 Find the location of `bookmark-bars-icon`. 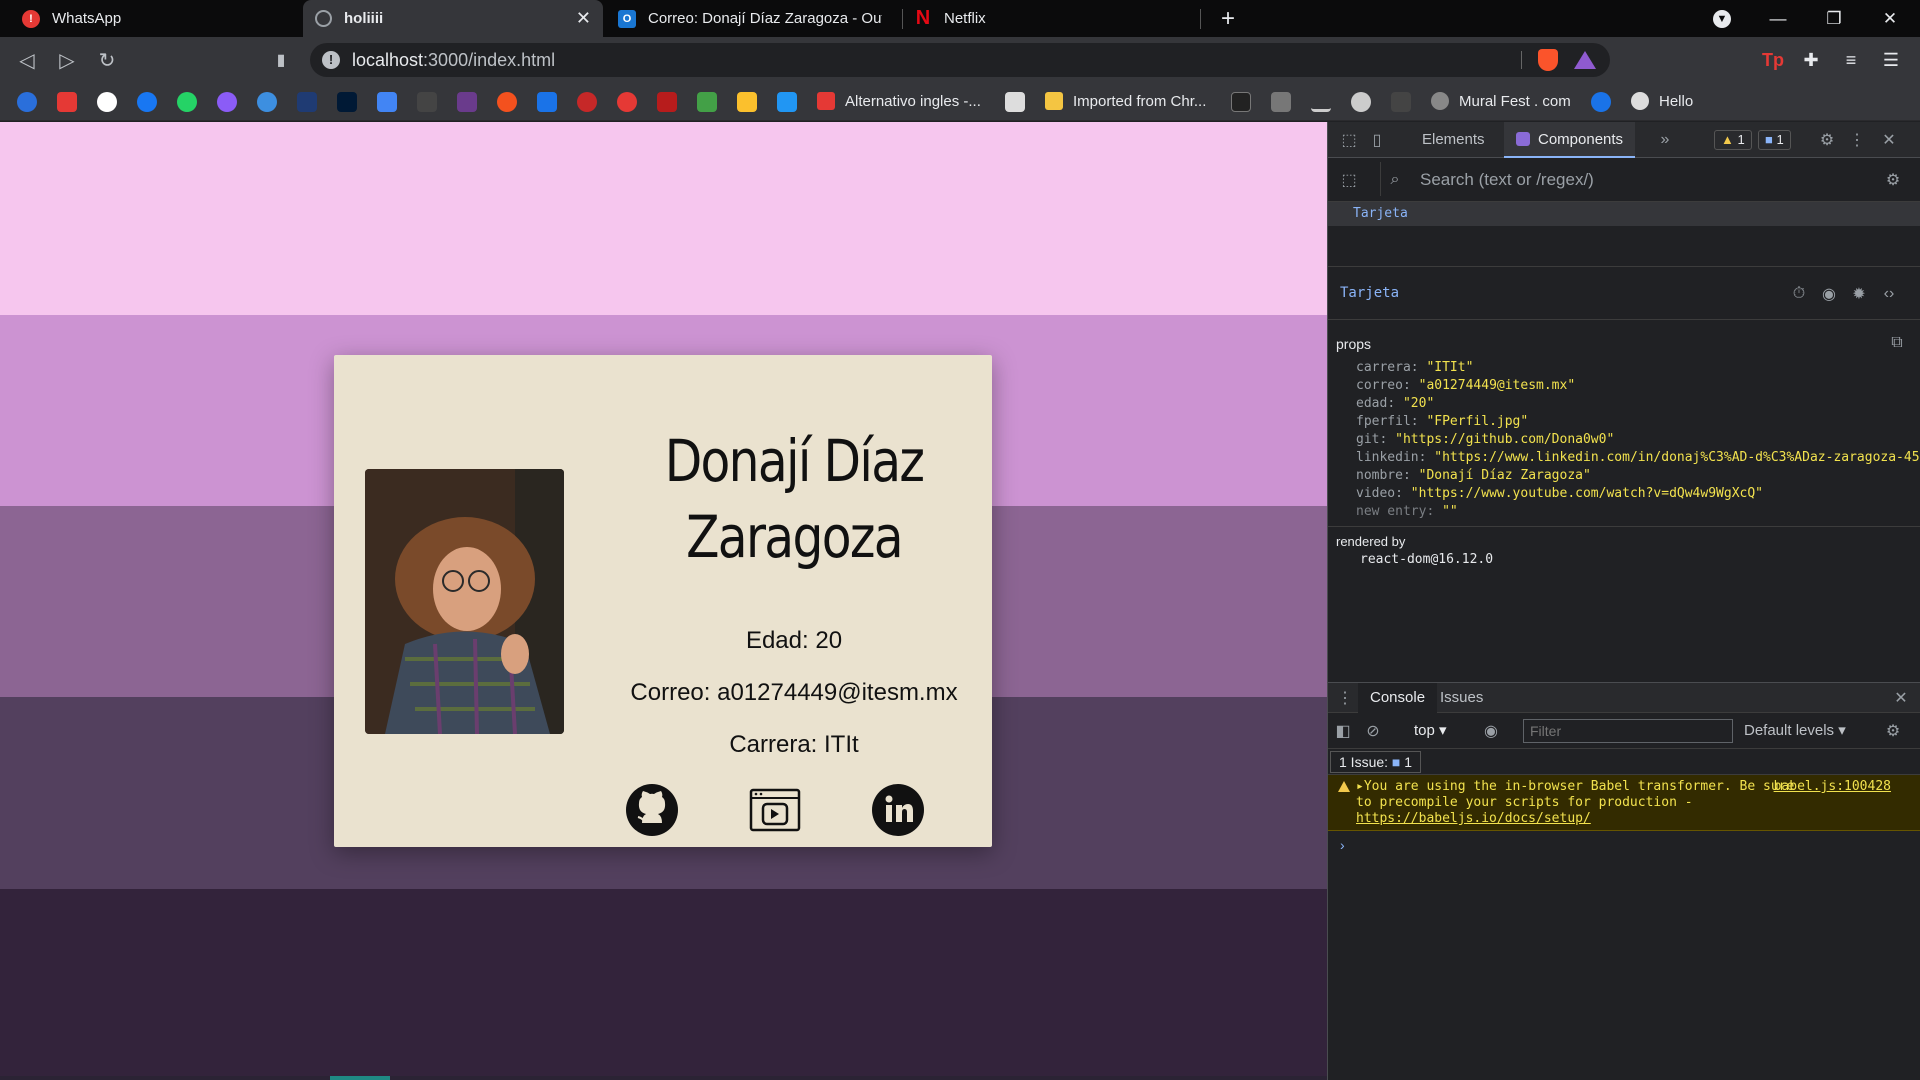

bookmark-bars-icon is located at coordinates (747, 102).